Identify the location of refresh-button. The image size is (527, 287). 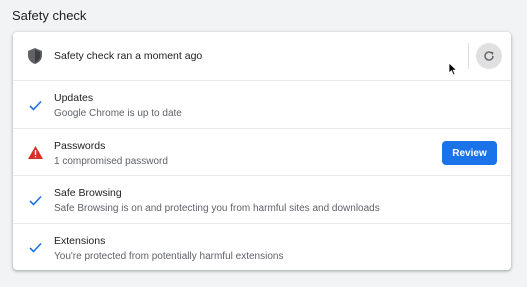
(489, 56).